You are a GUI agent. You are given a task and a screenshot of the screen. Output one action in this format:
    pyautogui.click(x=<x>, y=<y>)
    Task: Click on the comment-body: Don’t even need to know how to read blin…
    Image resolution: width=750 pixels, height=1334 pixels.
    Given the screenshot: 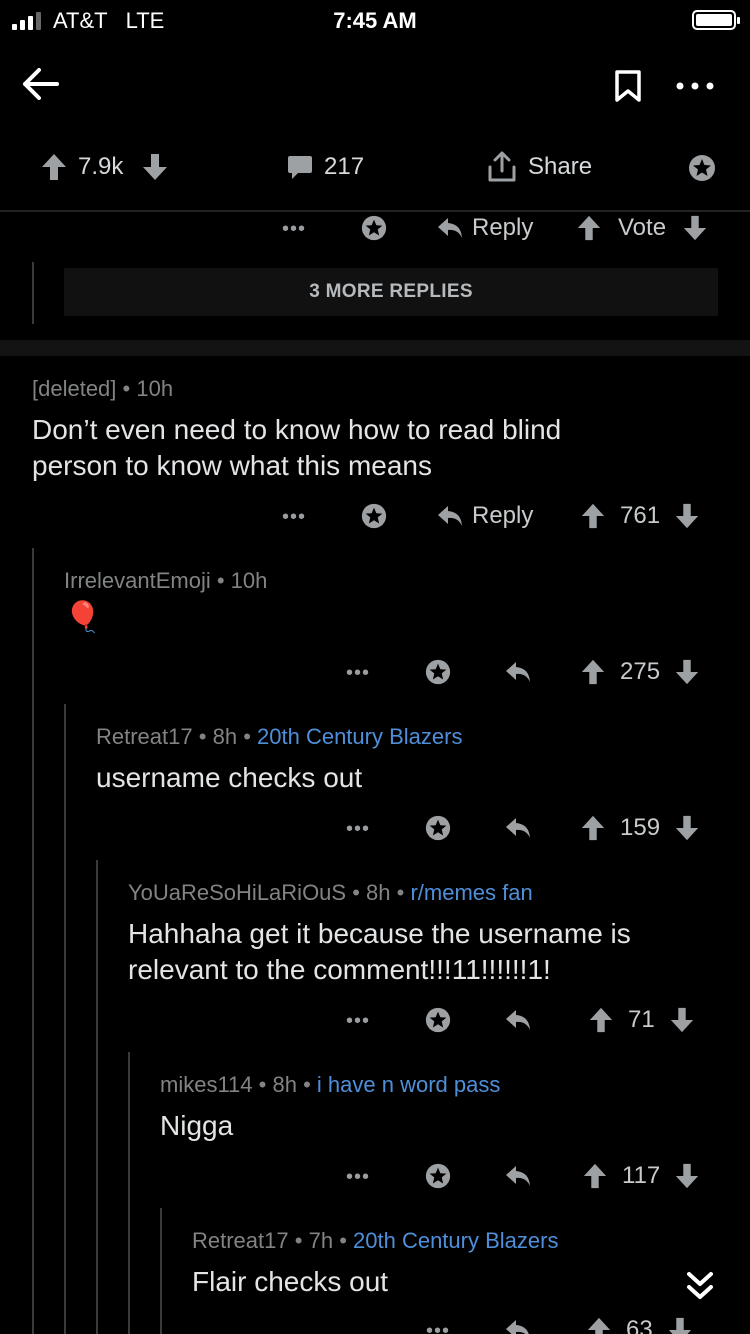 What is the action you would take?
    pyautogui.click(x=297, y=447)
    